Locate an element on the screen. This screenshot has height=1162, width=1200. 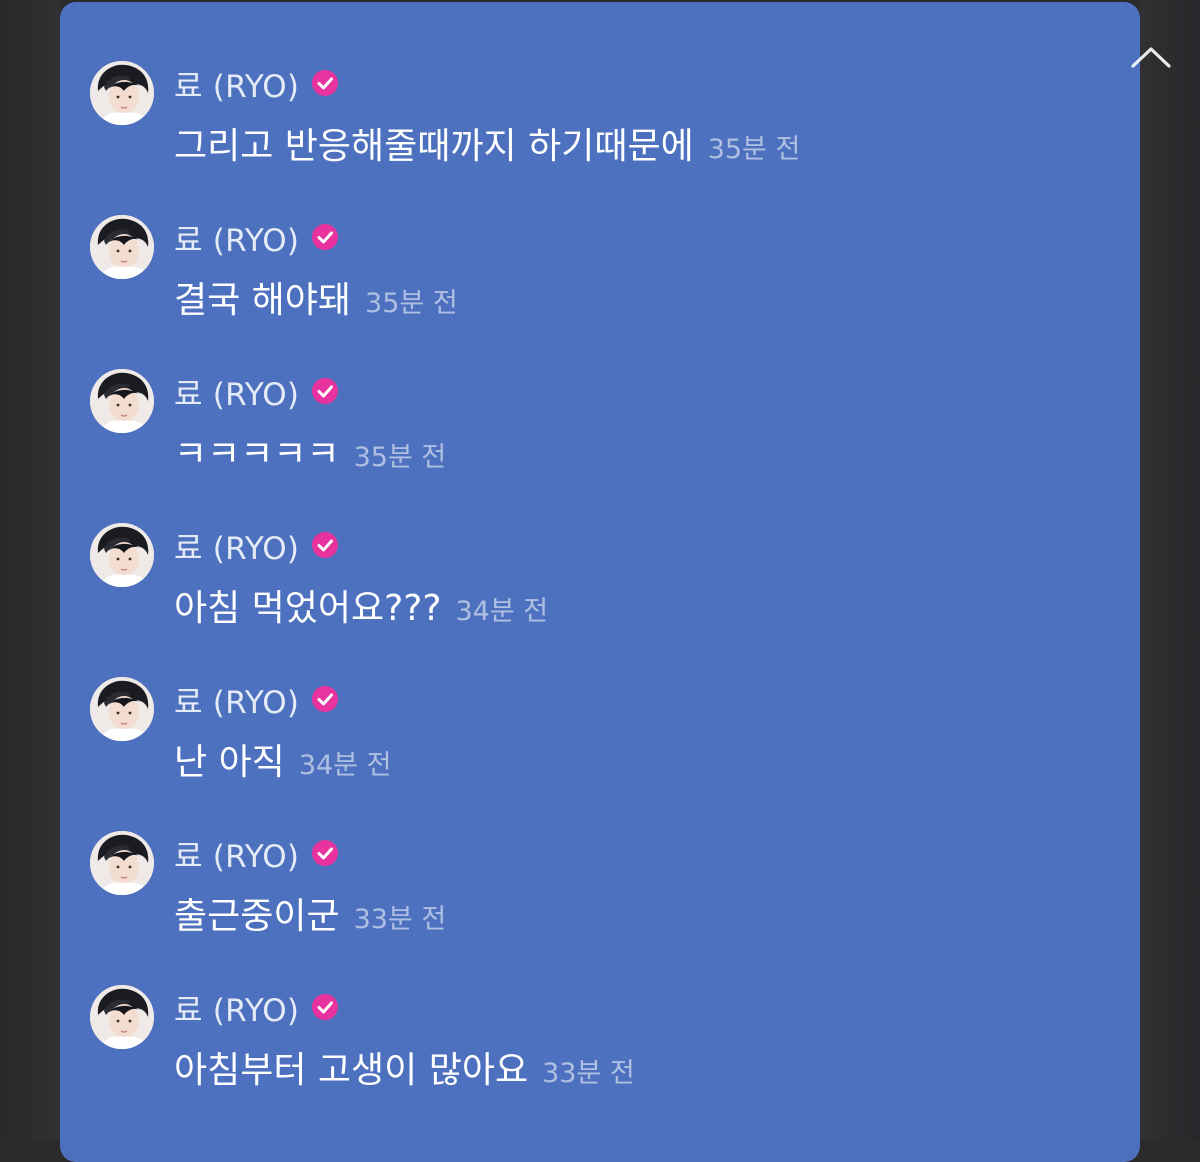
message-text: 결국 해야돼 is located at coordinates (263, 300).